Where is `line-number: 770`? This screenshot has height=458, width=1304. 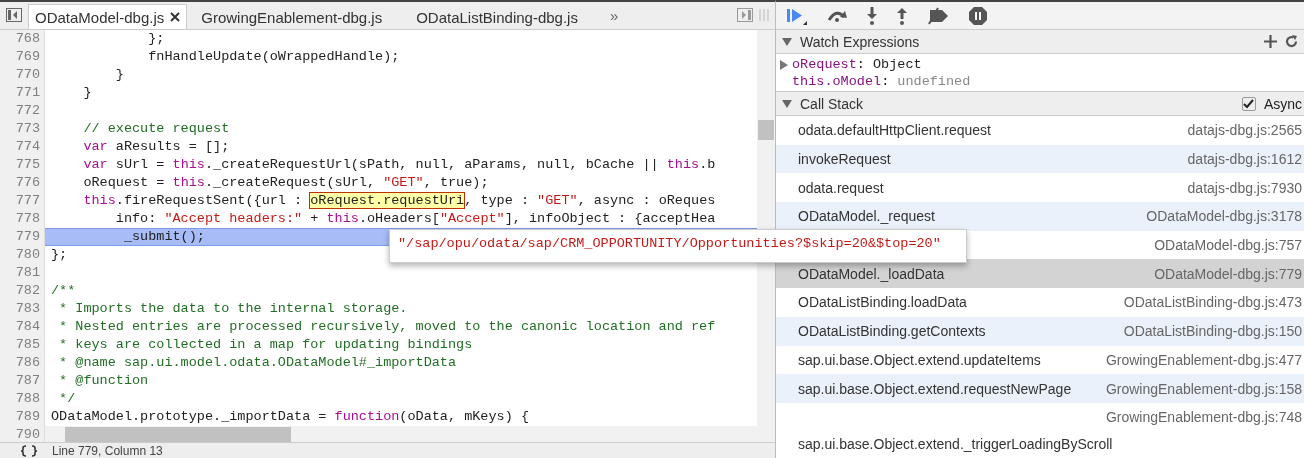 line-number: 770 is located at coordinates (22, 75).